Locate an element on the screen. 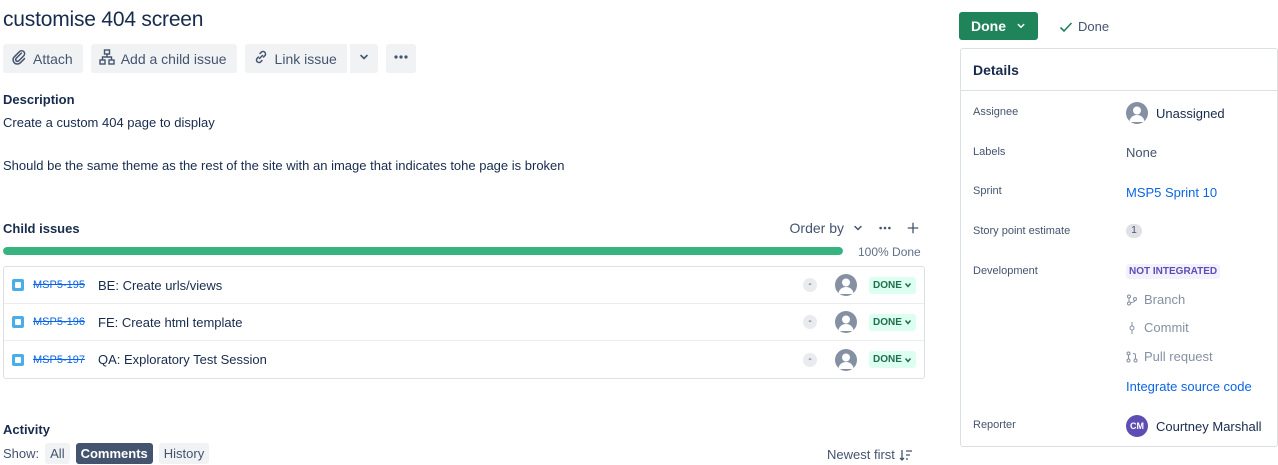  child-issue-key: MSP5-195 is located at coordinates (59, 285).